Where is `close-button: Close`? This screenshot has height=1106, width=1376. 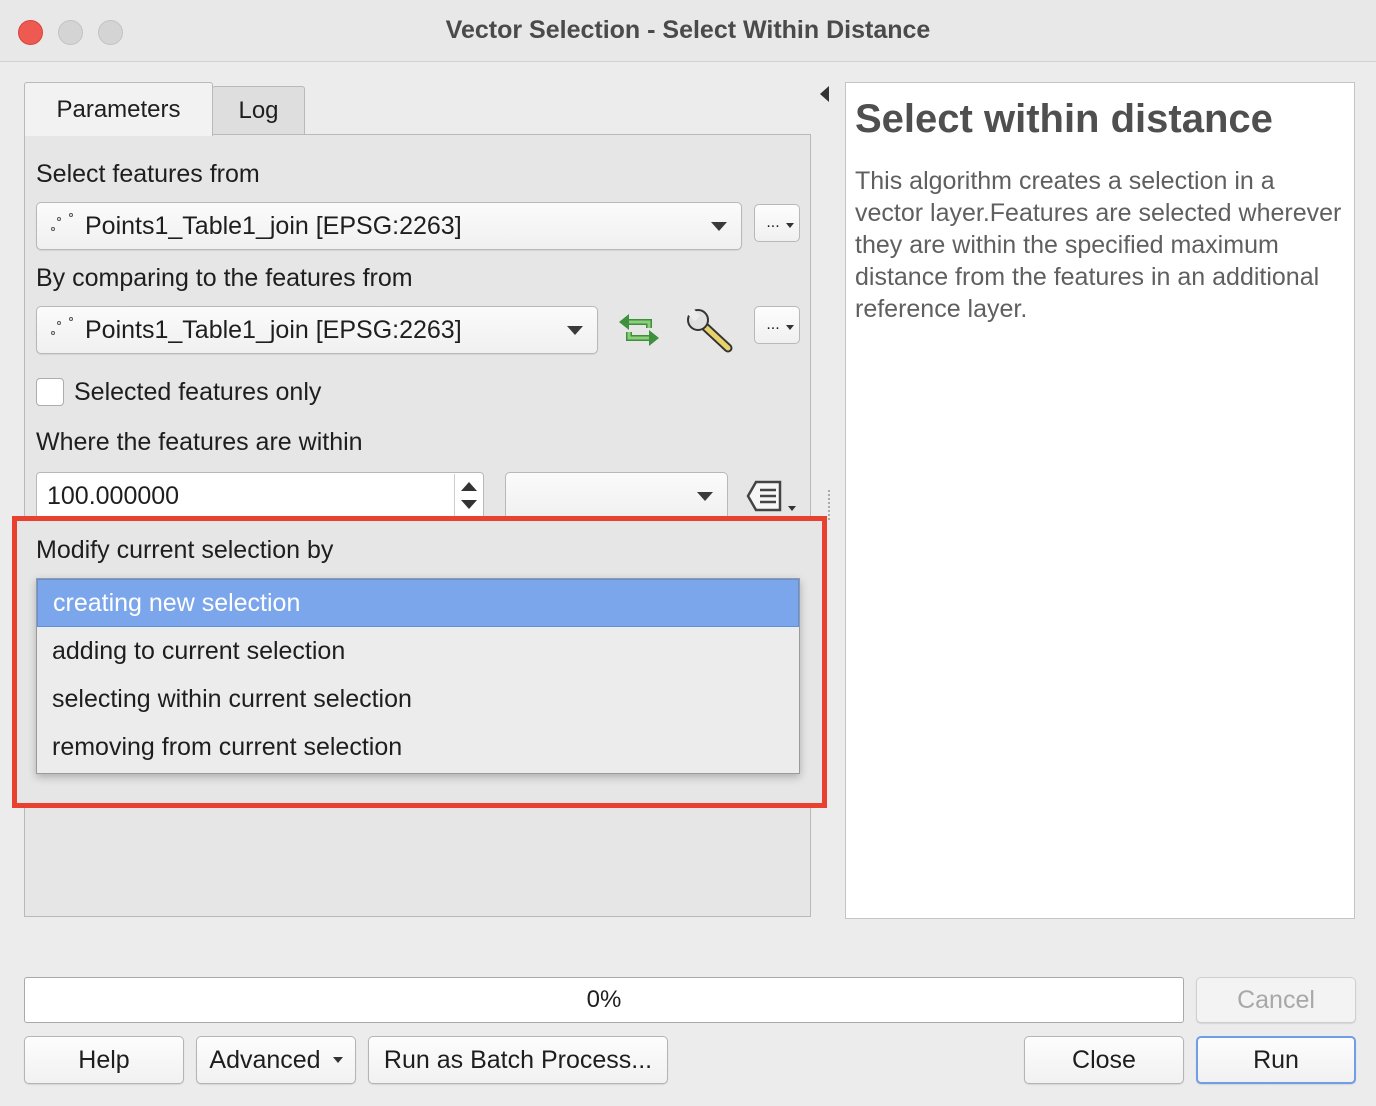 close-button: Close is located at coordinates (1104, 1060).